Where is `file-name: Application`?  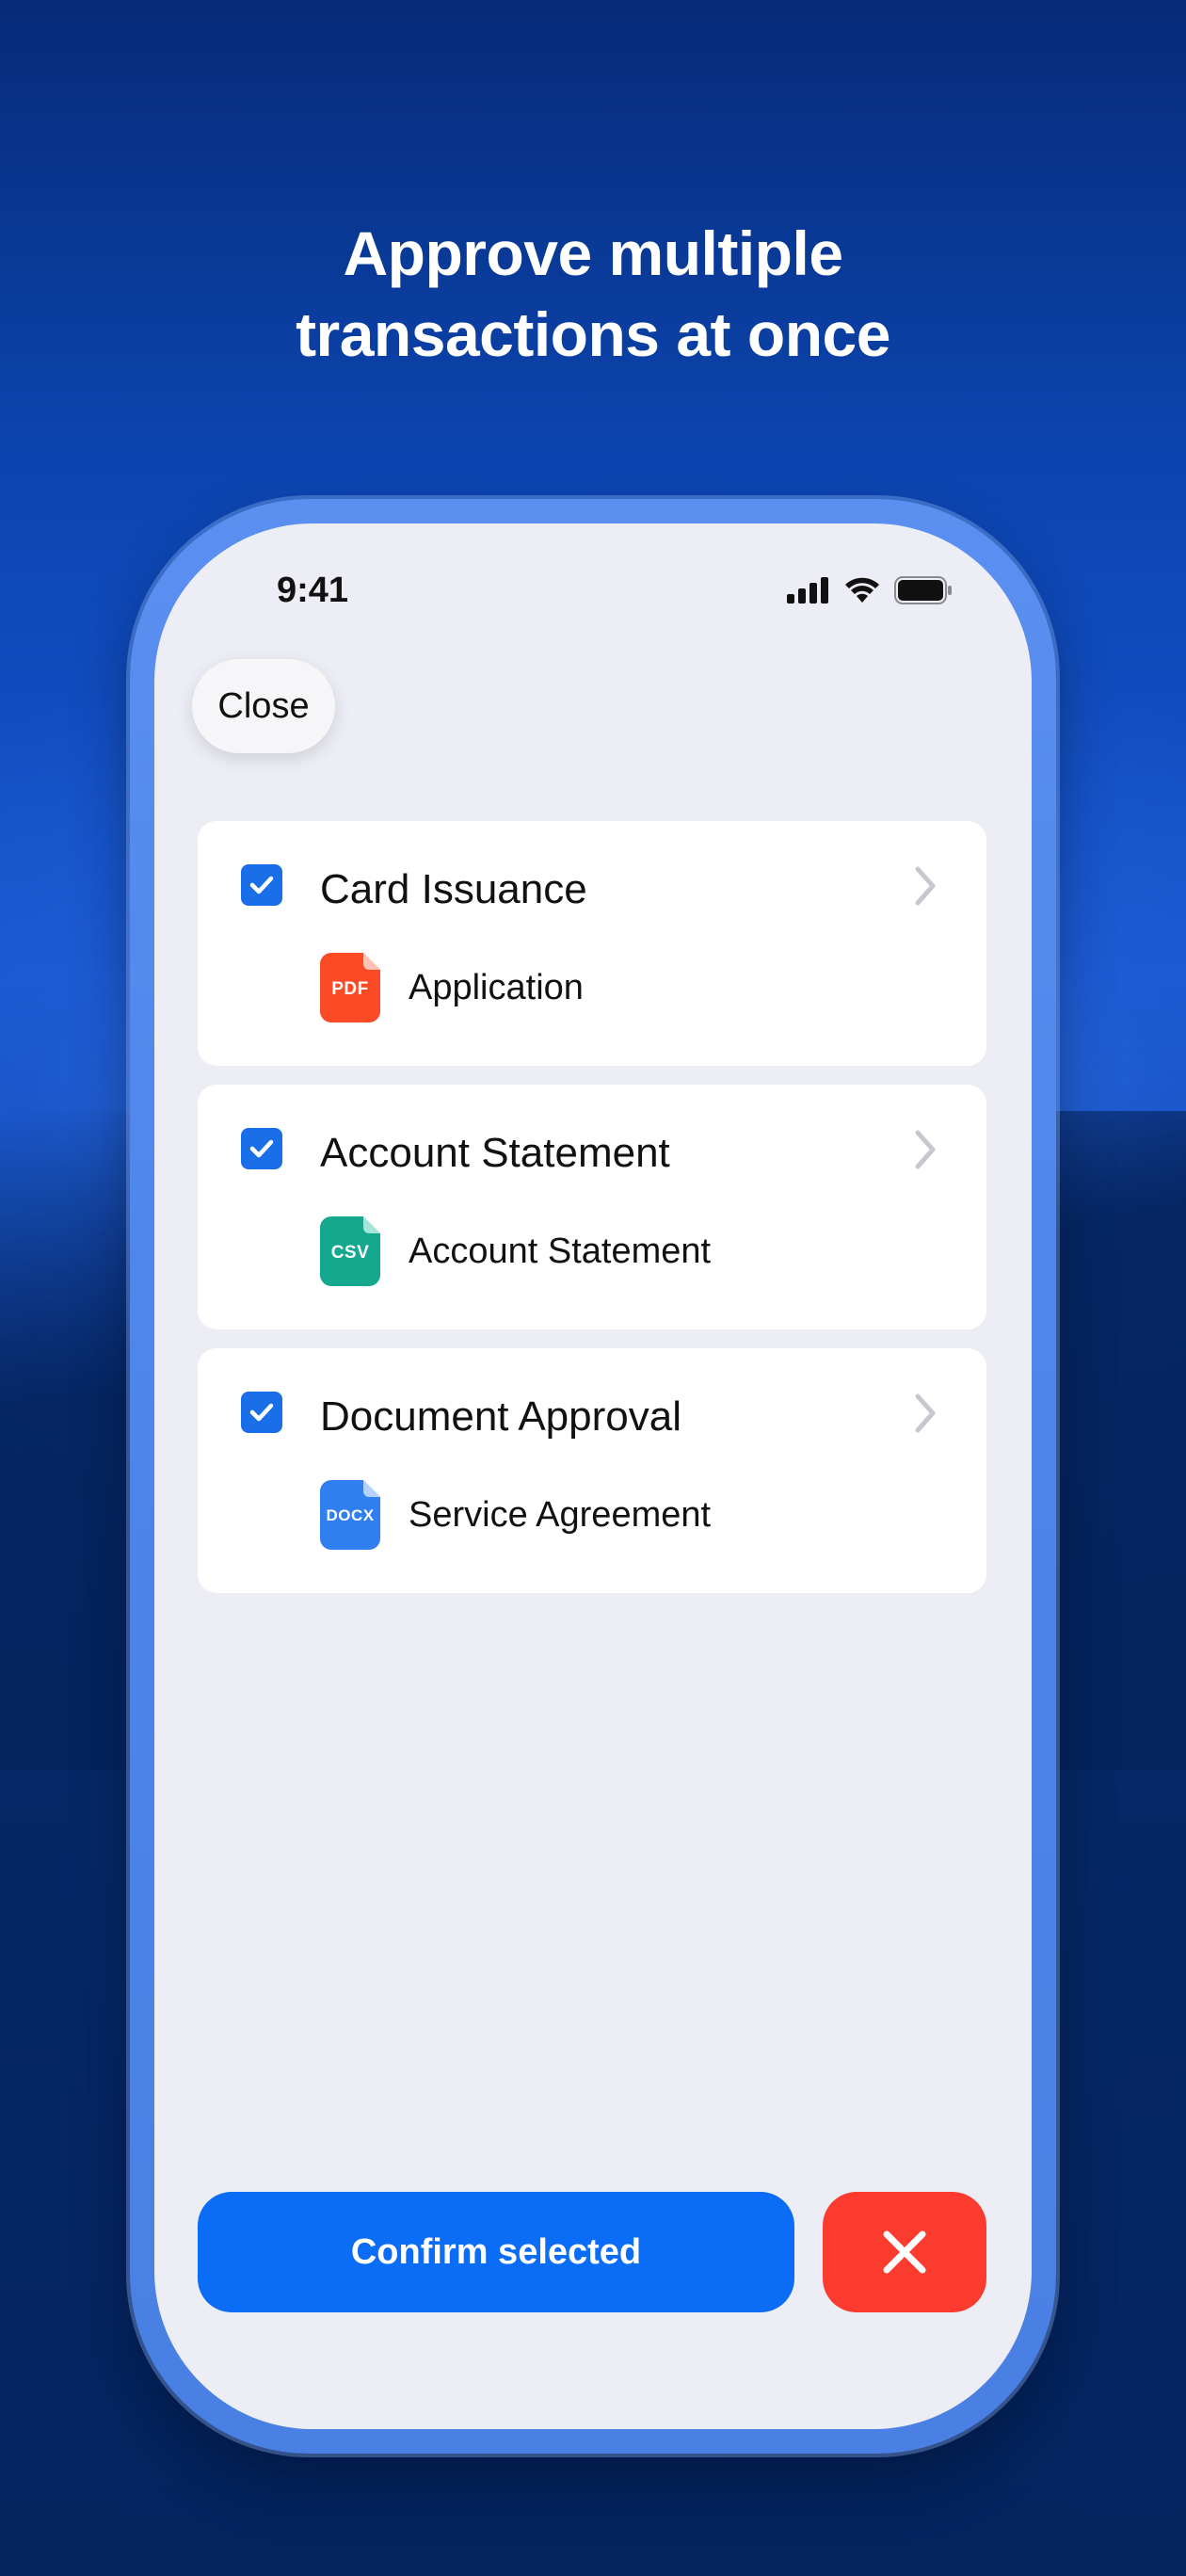 file-name: Application is located at coordinates (496, 987).